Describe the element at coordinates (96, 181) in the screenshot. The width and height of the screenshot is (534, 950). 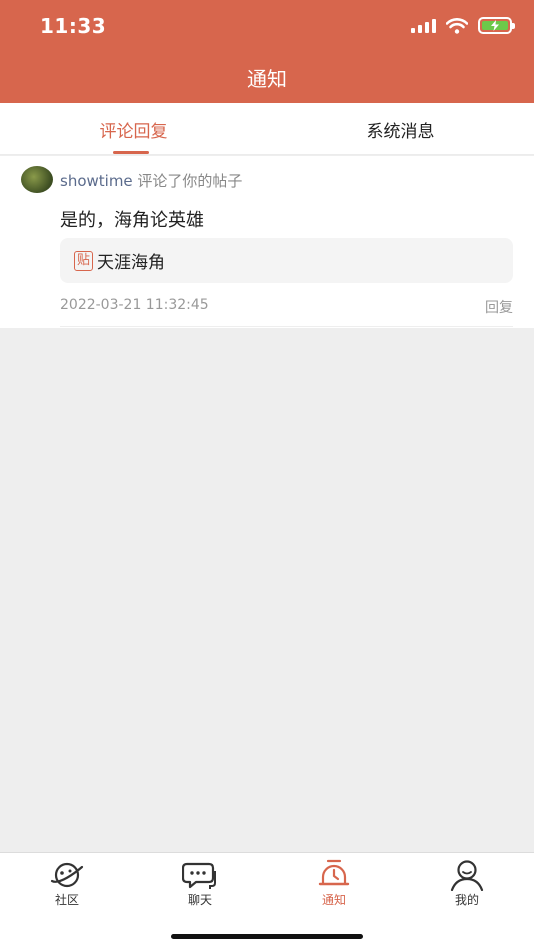
I see `username: showtime` at that location.